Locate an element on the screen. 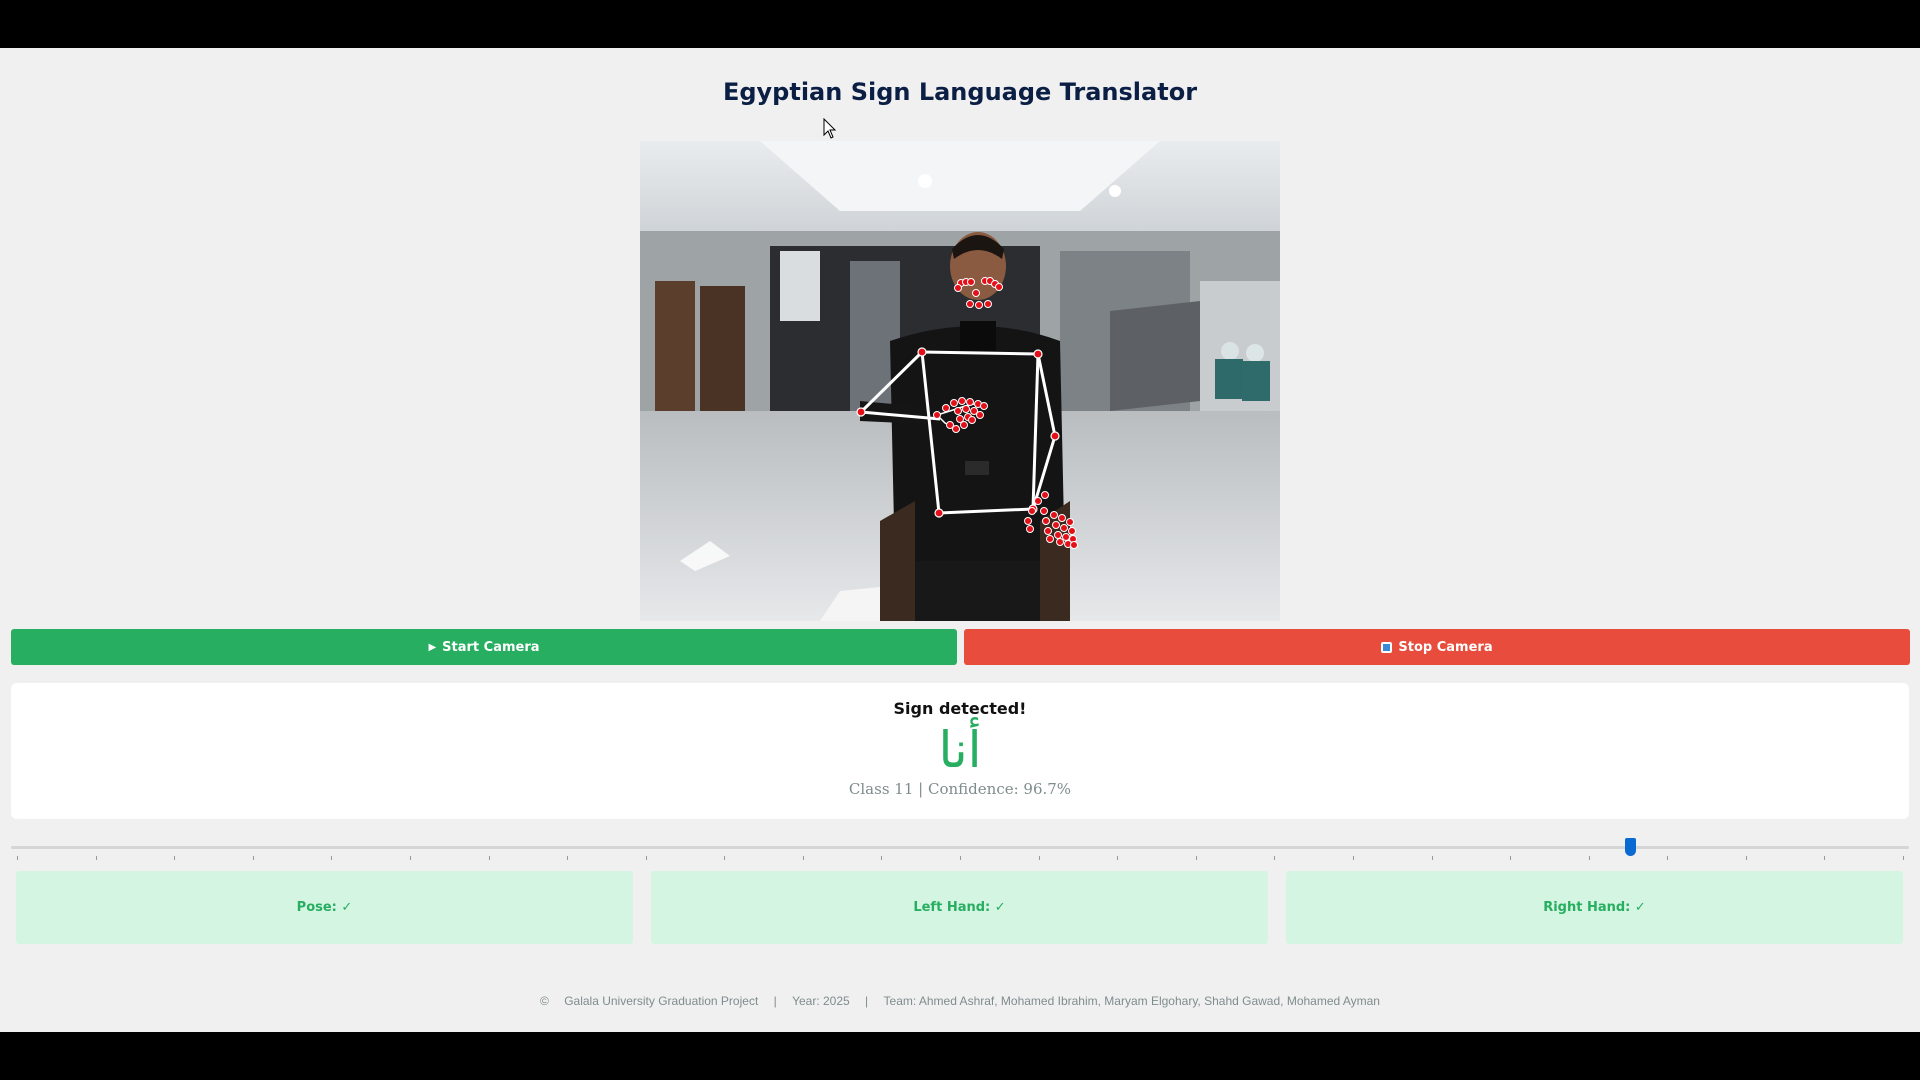 This screenshot has height=1080, width=1920. predicted-sign: أنا is located at coordinates (960, 750).